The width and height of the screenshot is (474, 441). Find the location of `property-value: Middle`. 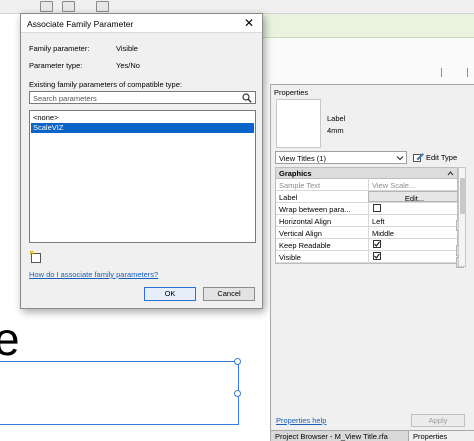

property-value: Middle is located at coordinates (413, 232).